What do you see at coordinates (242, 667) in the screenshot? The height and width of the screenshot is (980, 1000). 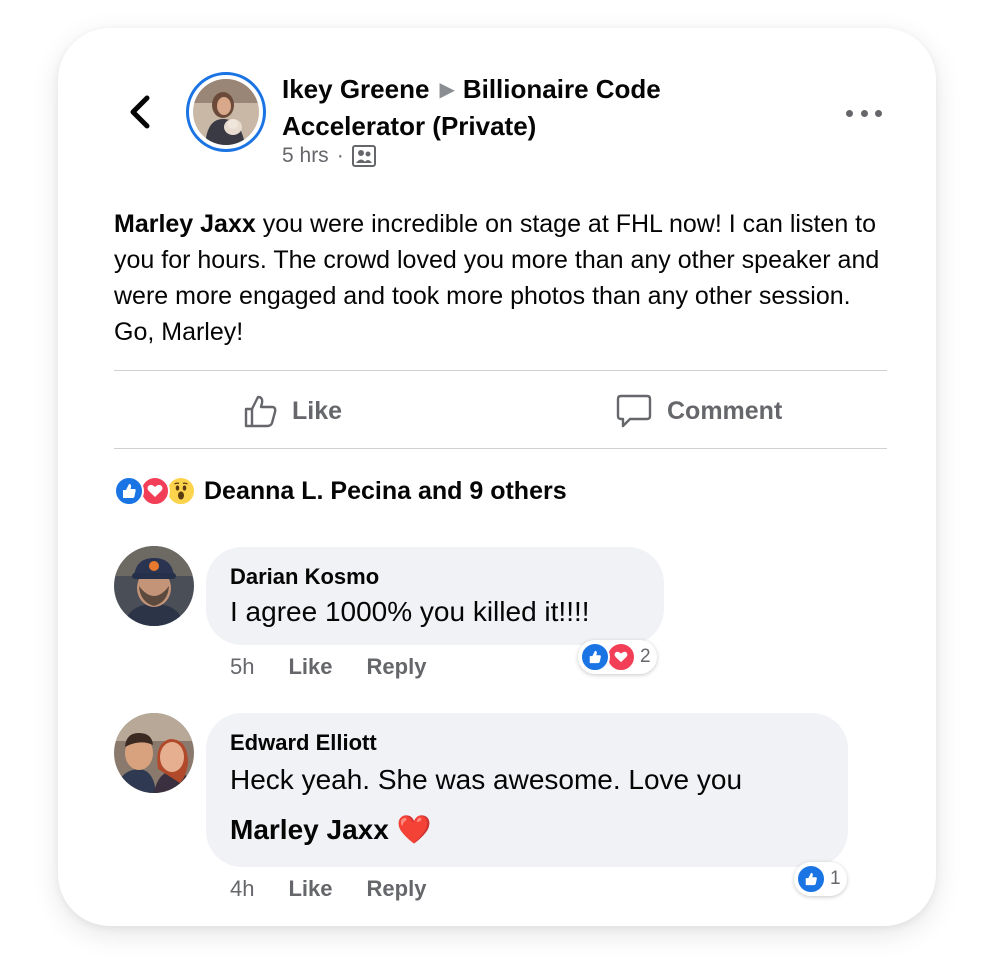 I see `comment-timestamp: 5h` at bounding box center [242, 667].